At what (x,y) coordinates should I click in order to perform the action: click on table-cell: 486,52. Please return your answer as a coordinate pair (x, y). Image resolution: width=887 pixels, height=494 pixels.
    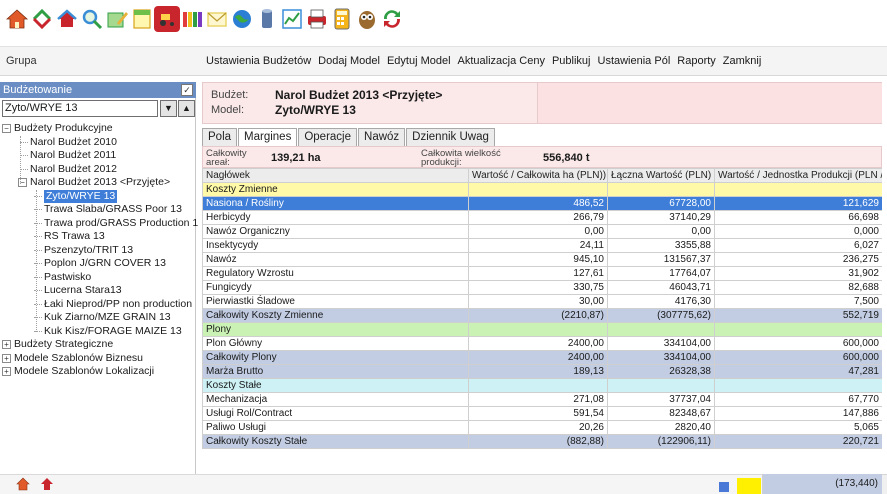
    Looking at the image, I should click on (538, 203).